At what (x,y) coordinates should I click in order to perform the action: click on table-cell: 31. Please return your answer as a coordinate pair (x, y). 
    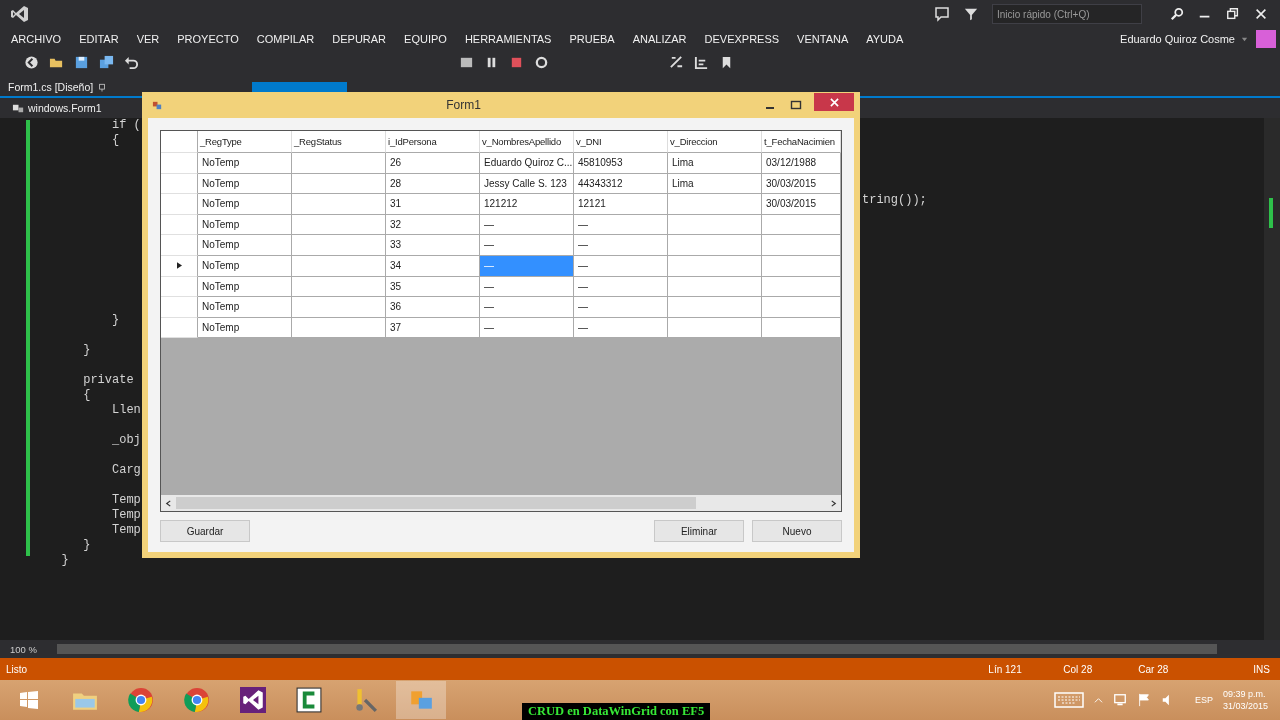
    Looking at the image, I should click on (433, 204).